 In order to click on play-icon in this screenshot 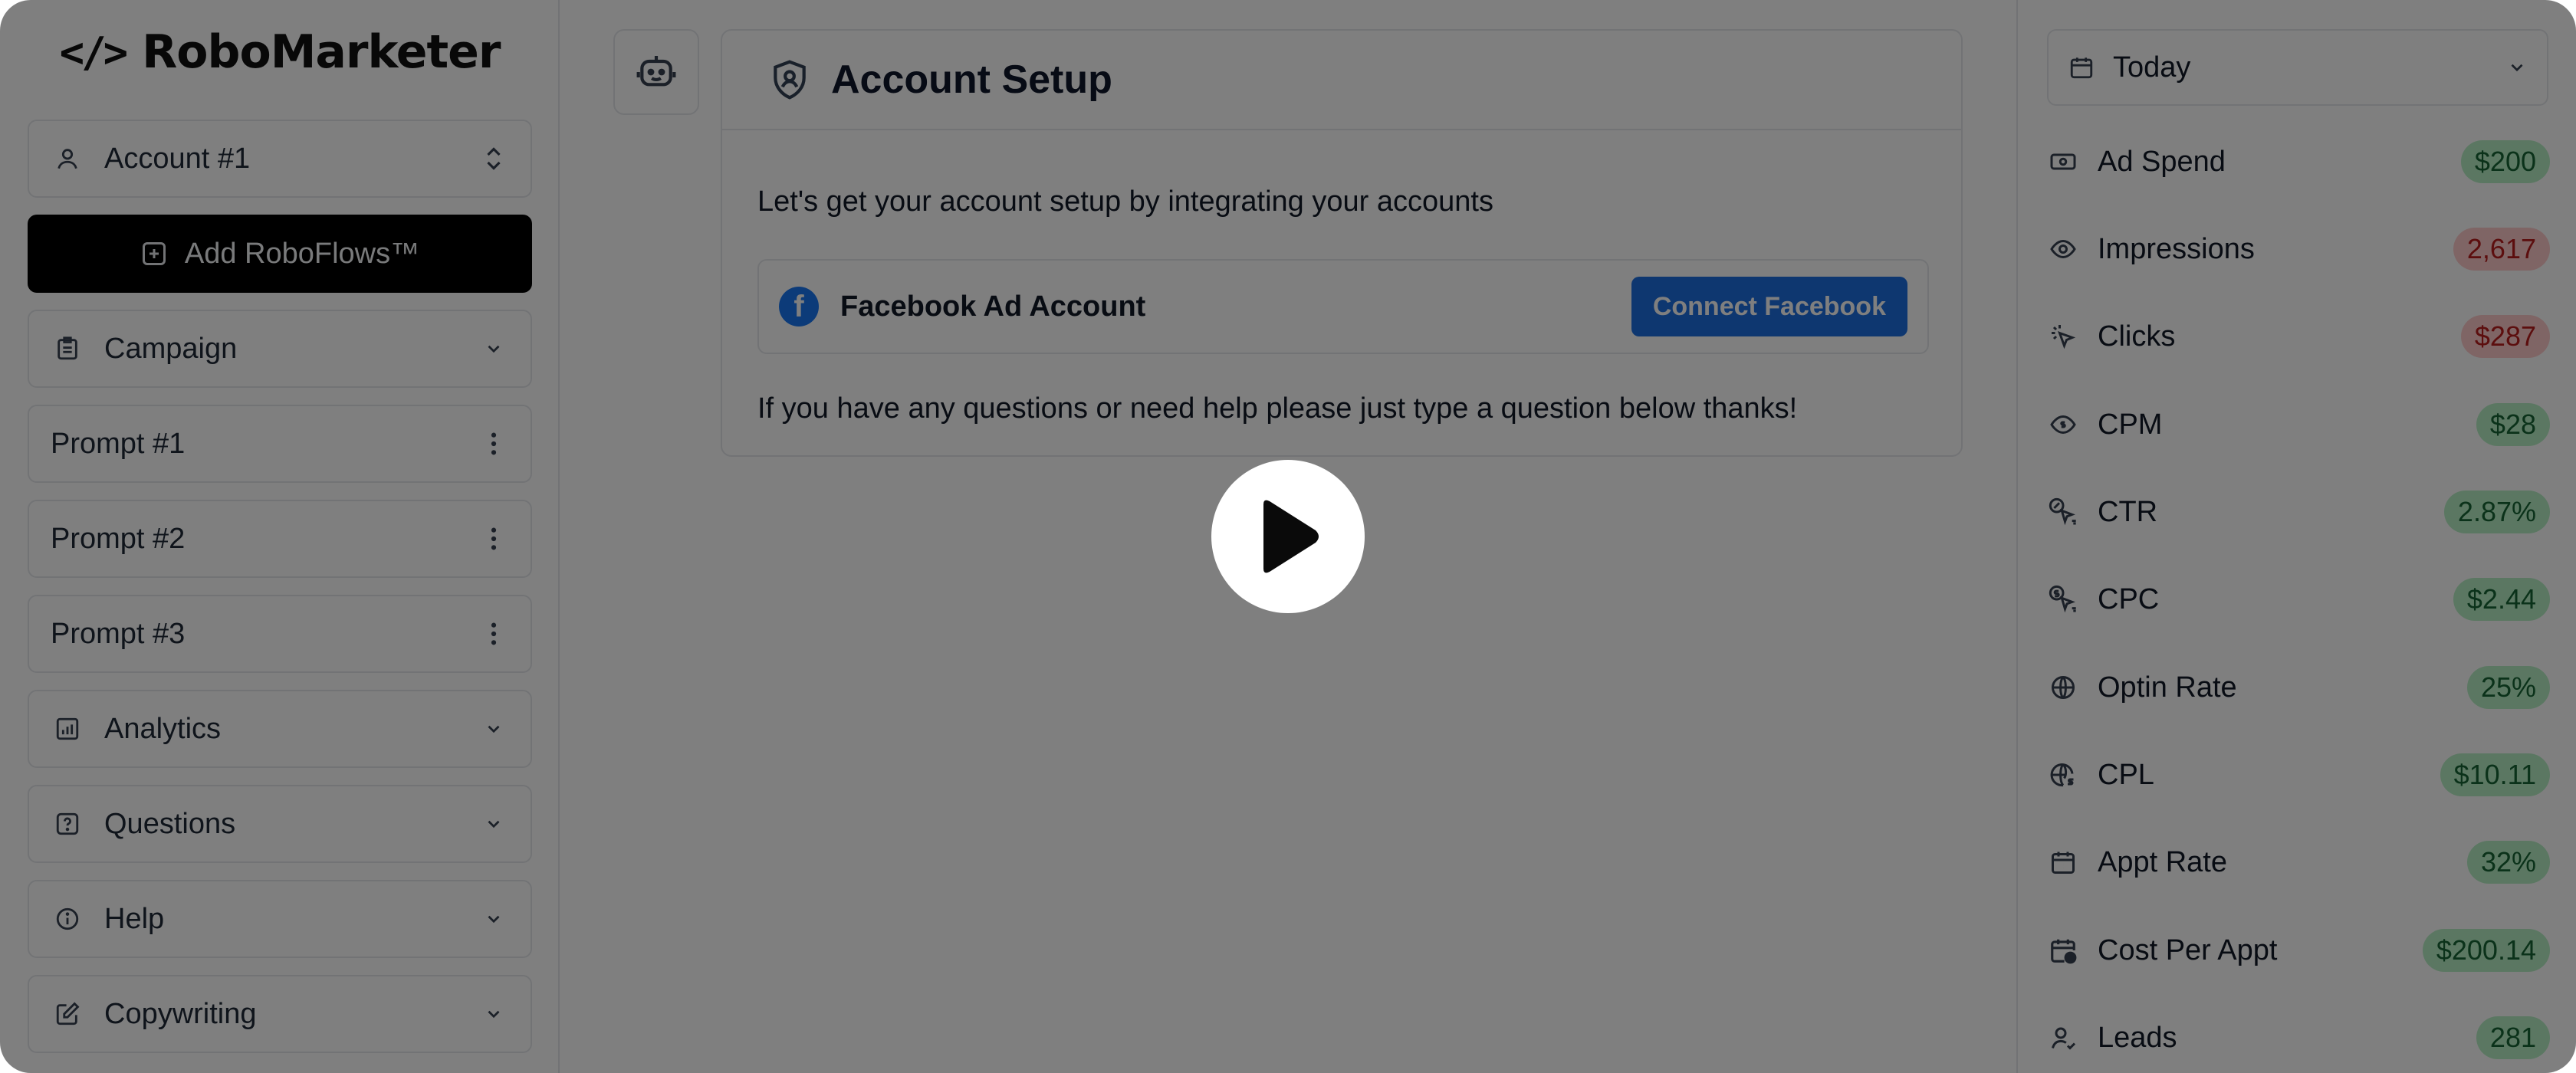, I will do `click(1288, 536)`.